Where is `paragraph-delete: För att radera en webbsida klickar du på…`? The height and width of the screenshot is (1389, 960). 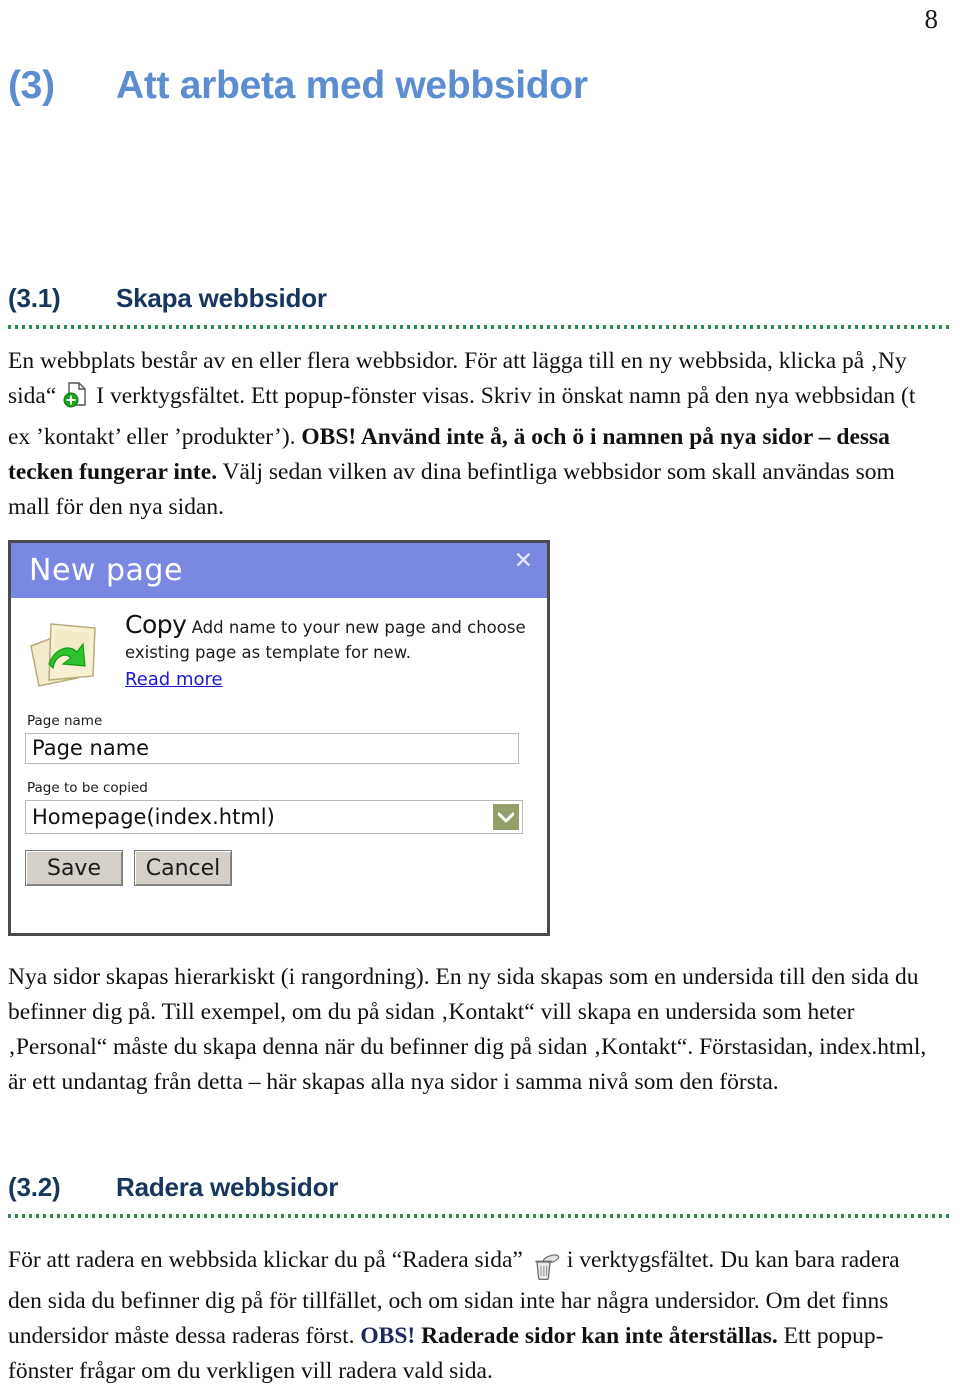 paragraph-delete: För att radera en webbsida klickar du på… is located at coordinates (473, 1316).